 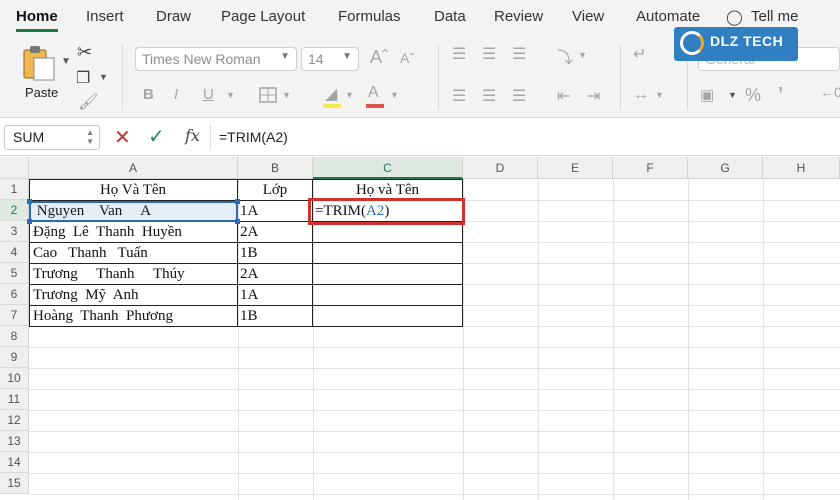 What do you see at coordinates (133, 232) in the screenshot?
I see `cell-a3: Đặng Lê Thanh Huyền` at bounding box center [133, 232].